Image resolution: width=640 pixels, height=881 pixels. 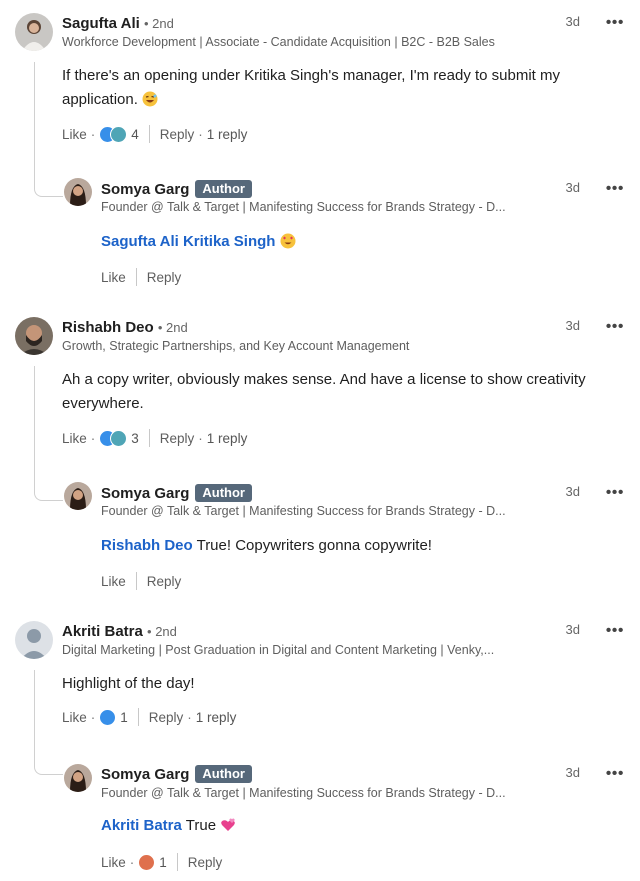 What do you see at coordinates (141, 825) in the screenshot?
I see `mention-link: Akriti Batra` at bounding box center [141, 825].